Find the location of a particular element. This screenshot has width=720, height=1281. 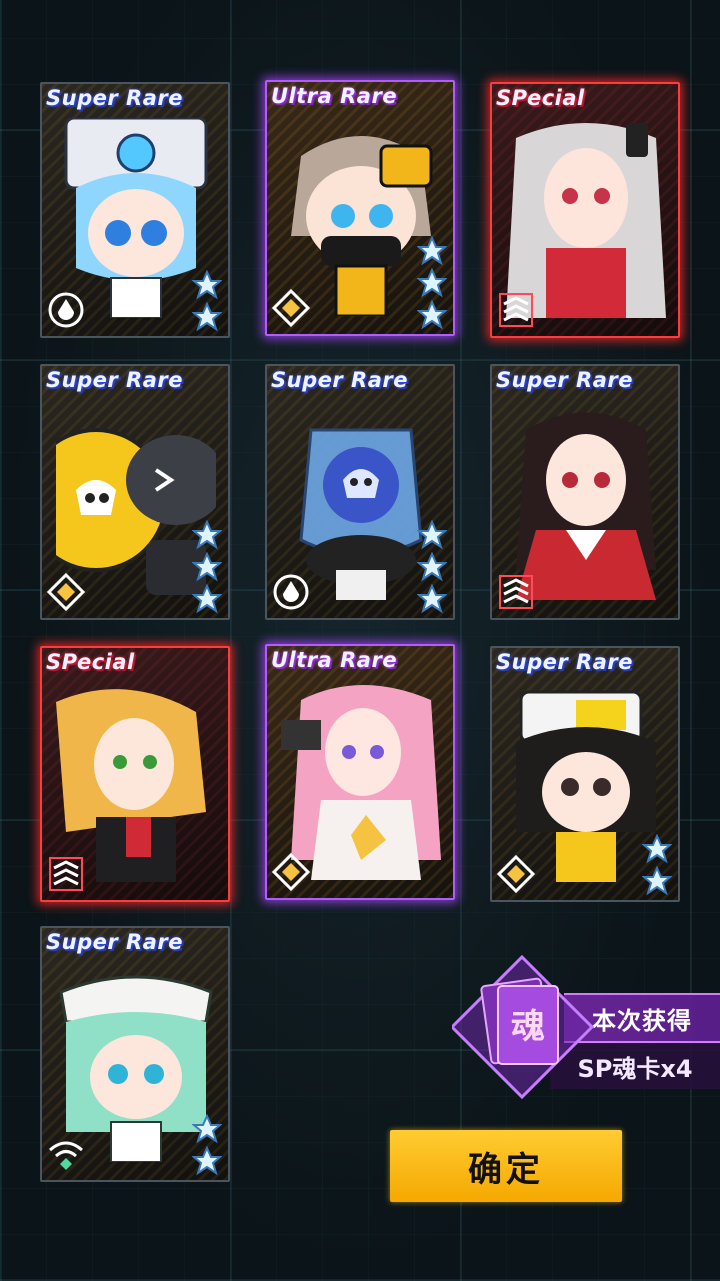

card-10: Super Rare is located at coordinates (135, 1054).